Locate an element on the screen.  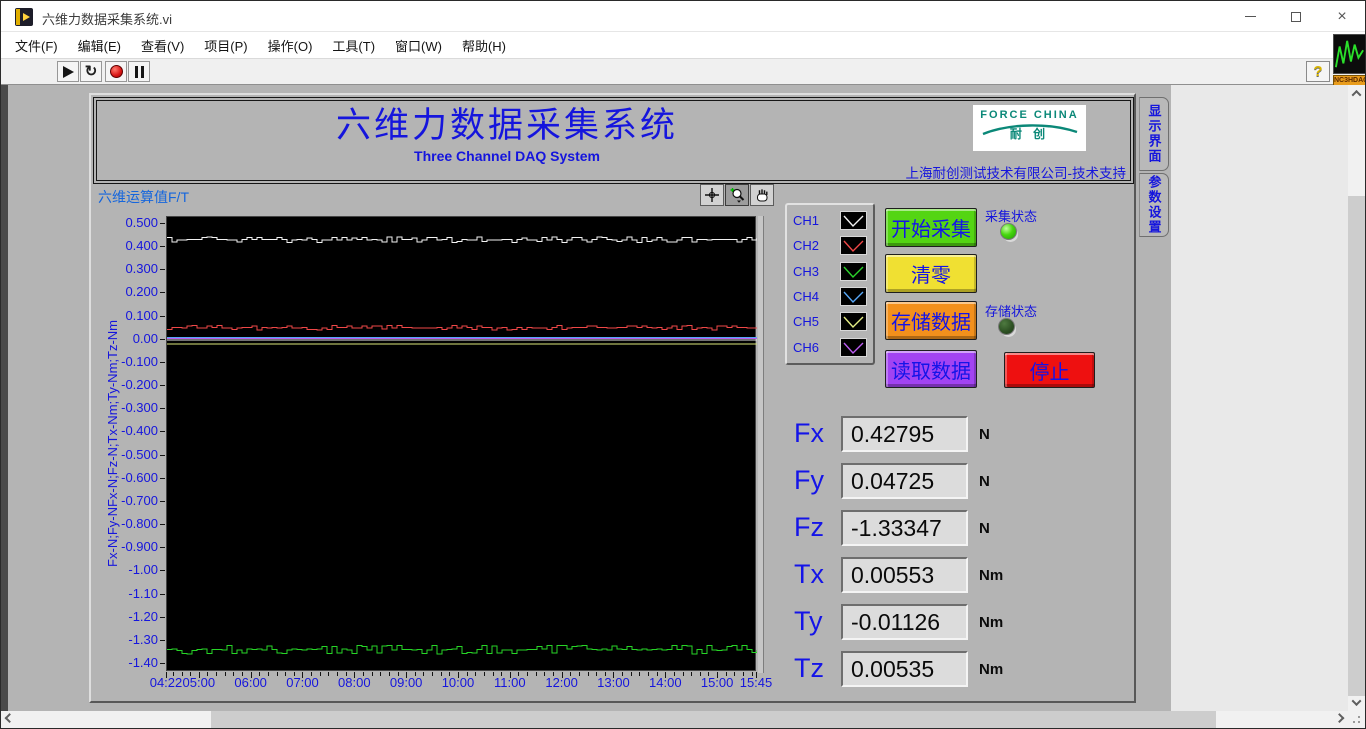
abort-button is located at coordinates (116, 71).